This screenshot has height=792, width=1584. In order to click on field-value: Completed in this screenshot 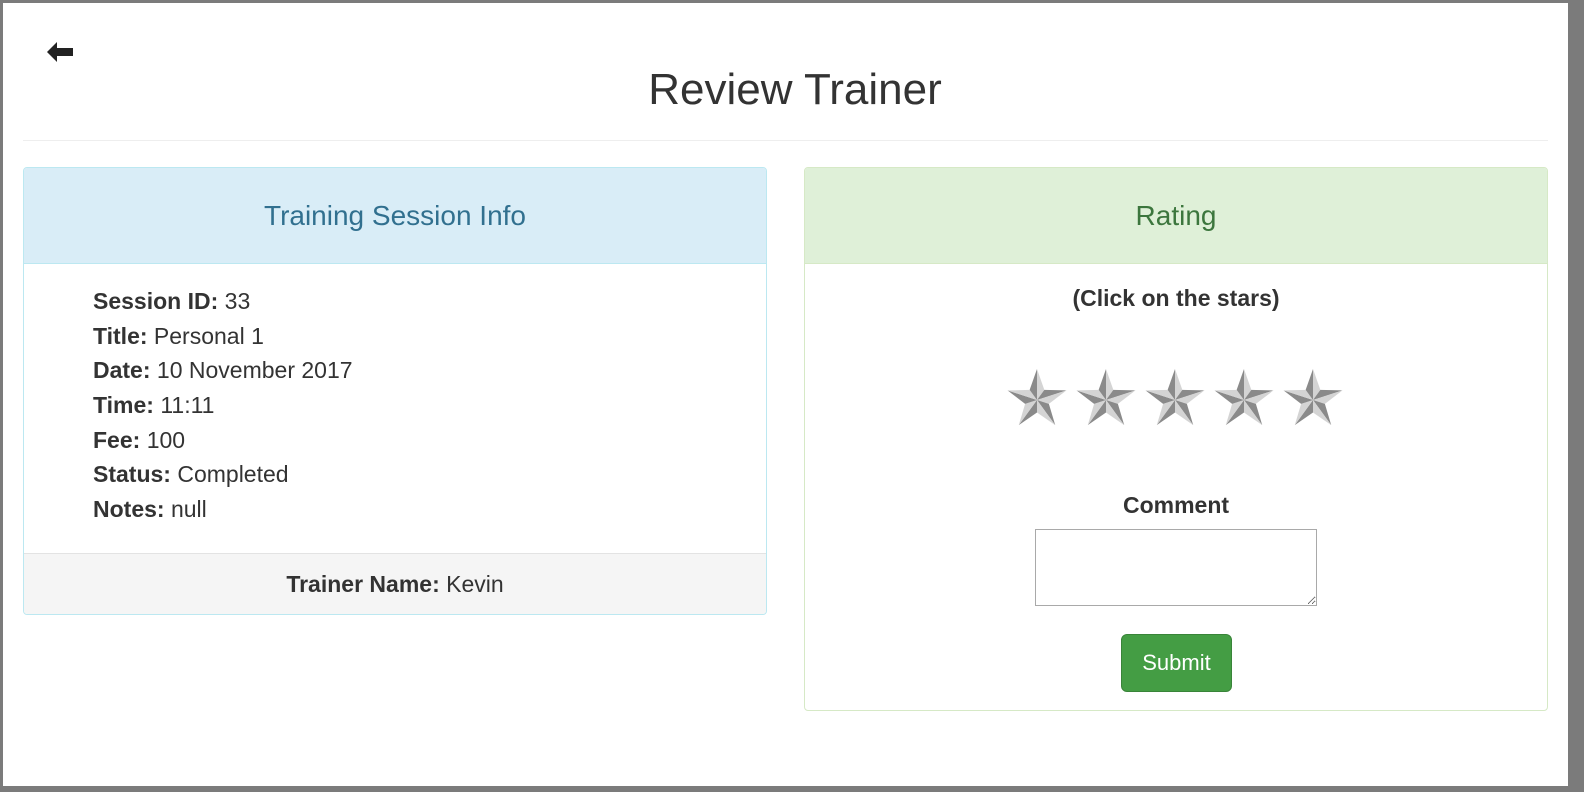, I will do `click(233, 474)`.